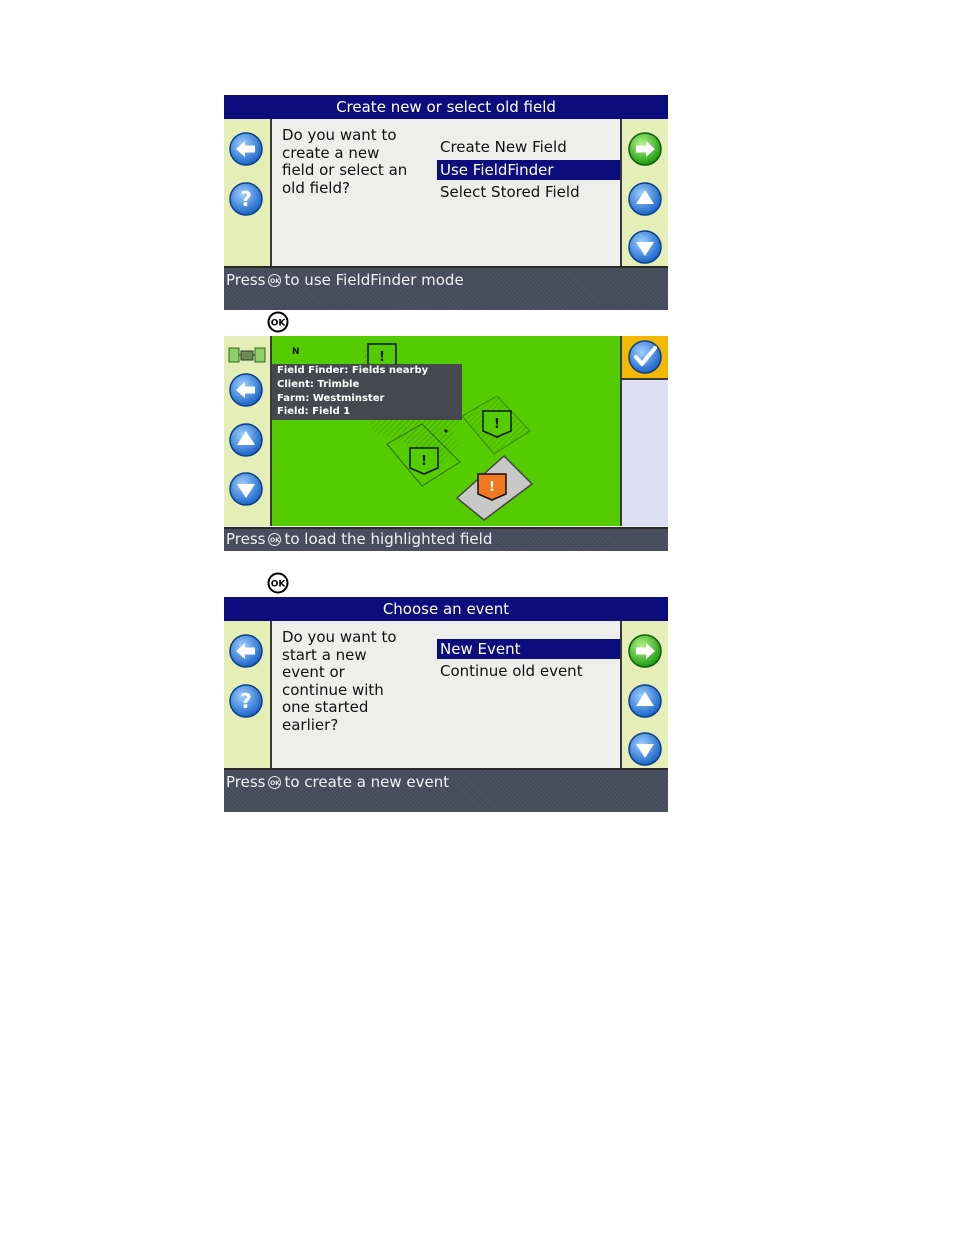 The image size is (954, 1235). Describe the element at coordinates (446, 431) in the screenshot. I see `vehicle-position-icon` at that location.